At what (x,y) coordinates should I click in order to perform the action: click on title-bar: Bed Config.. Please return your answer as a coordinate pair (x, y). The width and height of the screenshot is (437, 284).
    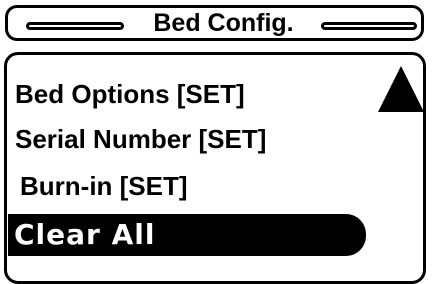
    Looking at the image, I should click on (214, 23).